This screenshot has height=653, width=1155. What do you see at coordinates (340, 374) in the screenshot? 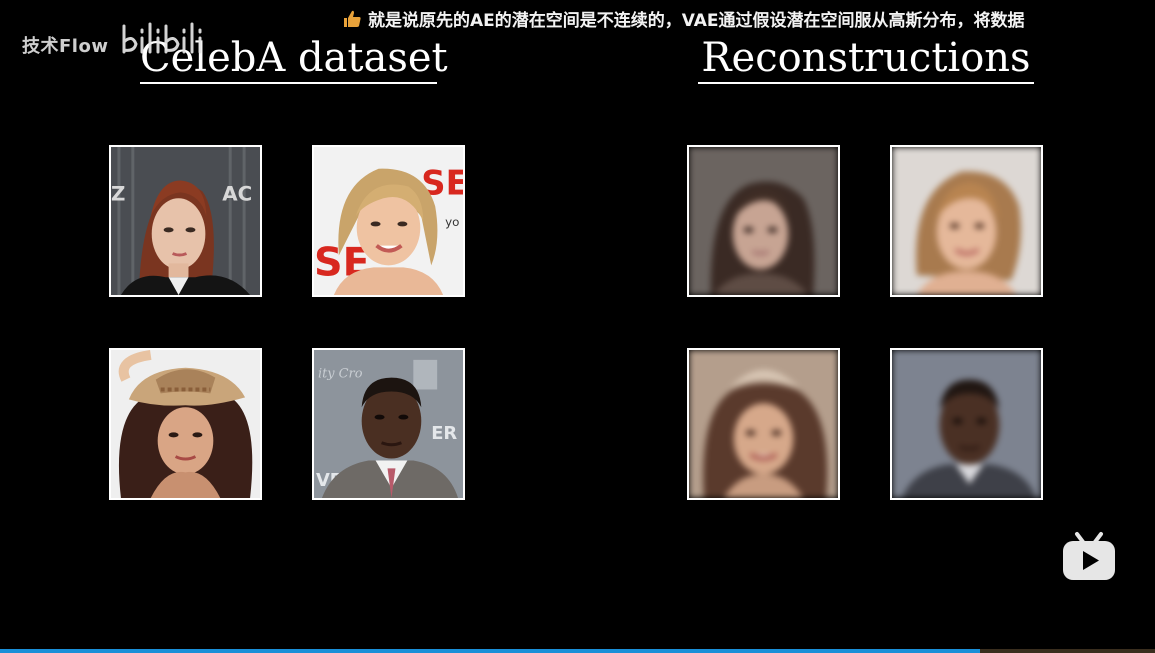
I see `svg-text: ity Cro` at bounding box center [340, 374].